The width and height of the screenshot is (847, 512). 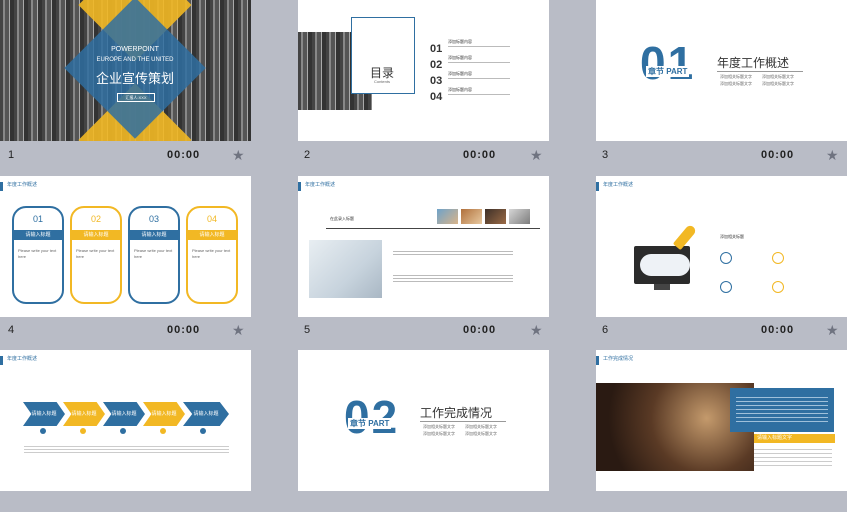 What do you see at coordinates (778, 83) in the screenshot?
I see `chapter-bullet-4: 添加相关标题文字` at bounding box center [778, 83].